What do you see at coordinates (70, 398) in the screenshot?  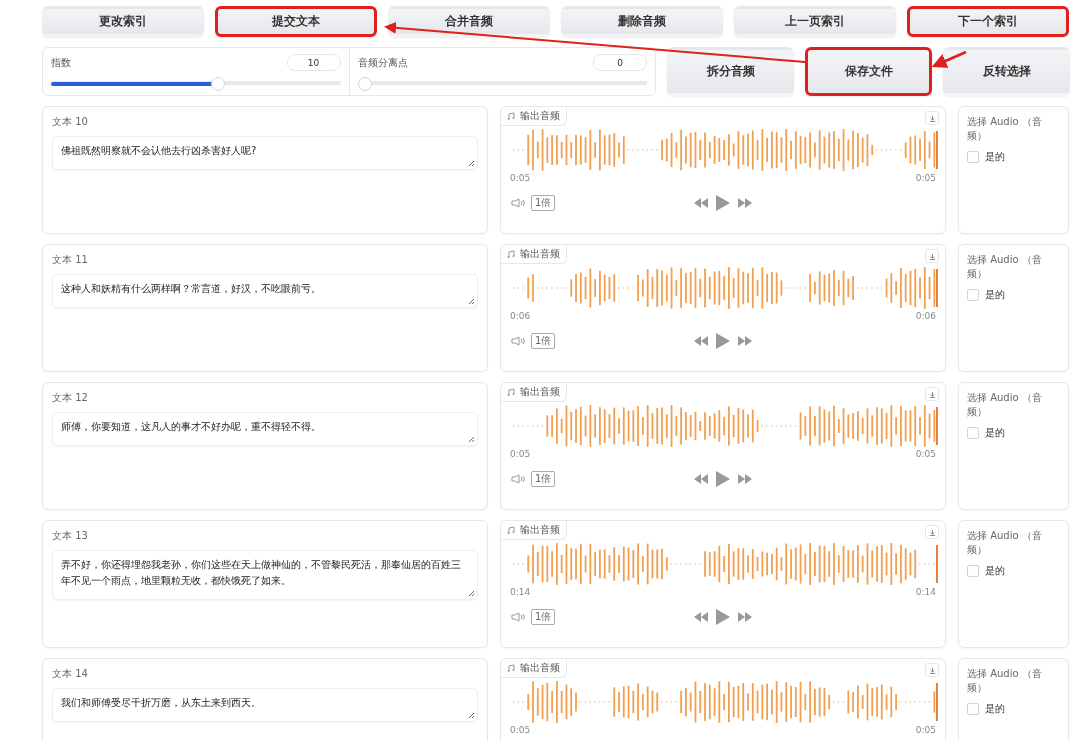 I see `text-label: 文本 12` at bounding box center [70, 398].